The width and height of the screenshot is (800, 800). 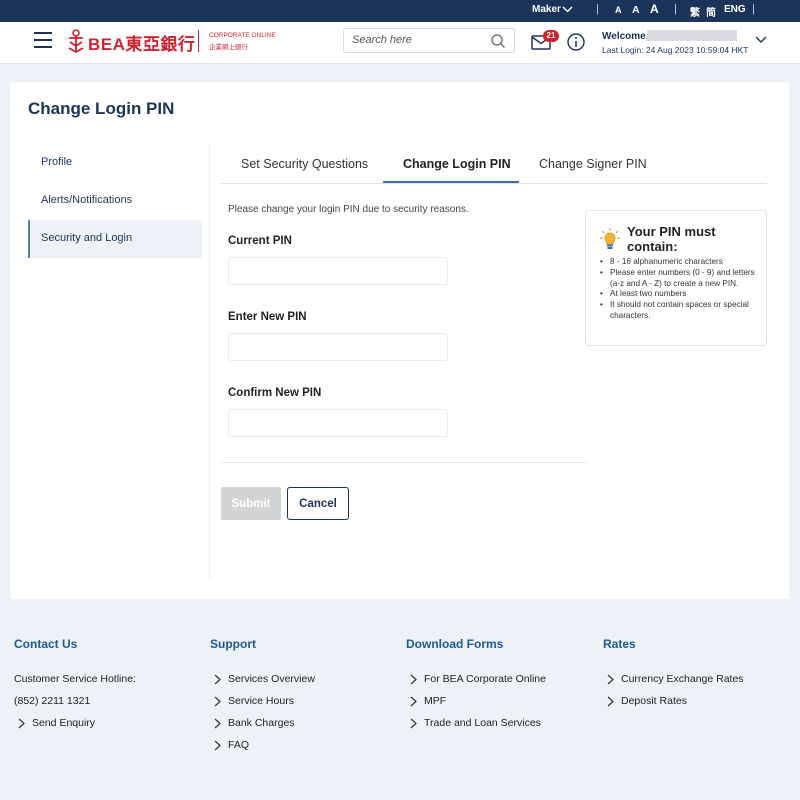 What do you see at coordinates (761, 40) in the screenshot?
I see `user-menu-chevron-down-icon` at bounding box center [761, 40].